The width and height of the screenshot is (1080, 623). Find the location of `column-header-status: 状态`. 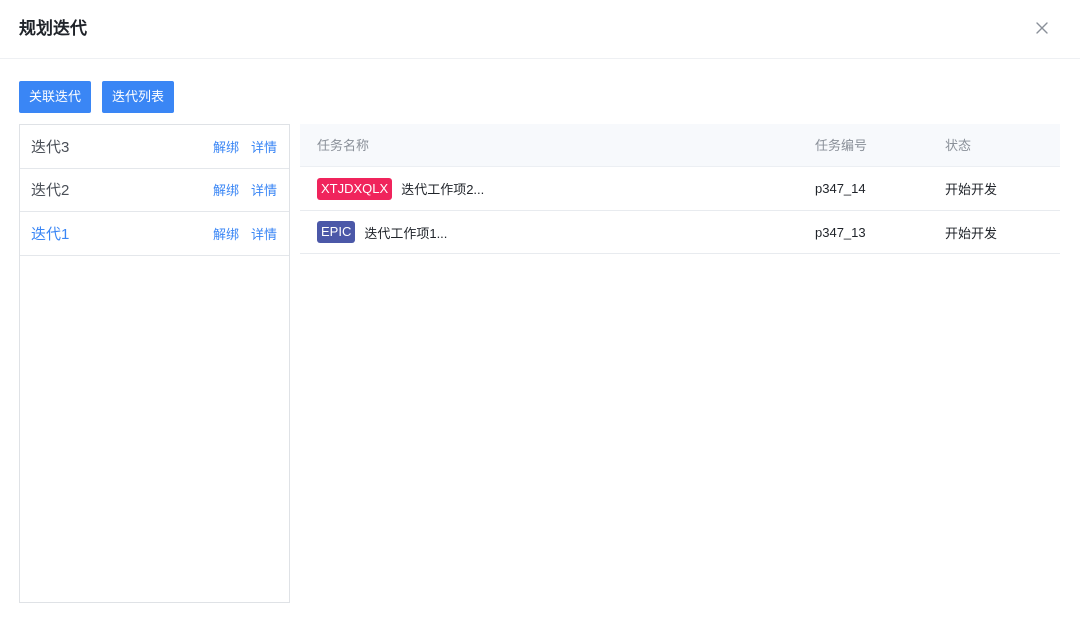

column-header-status: 状态 is located at coordinates (958, 145).